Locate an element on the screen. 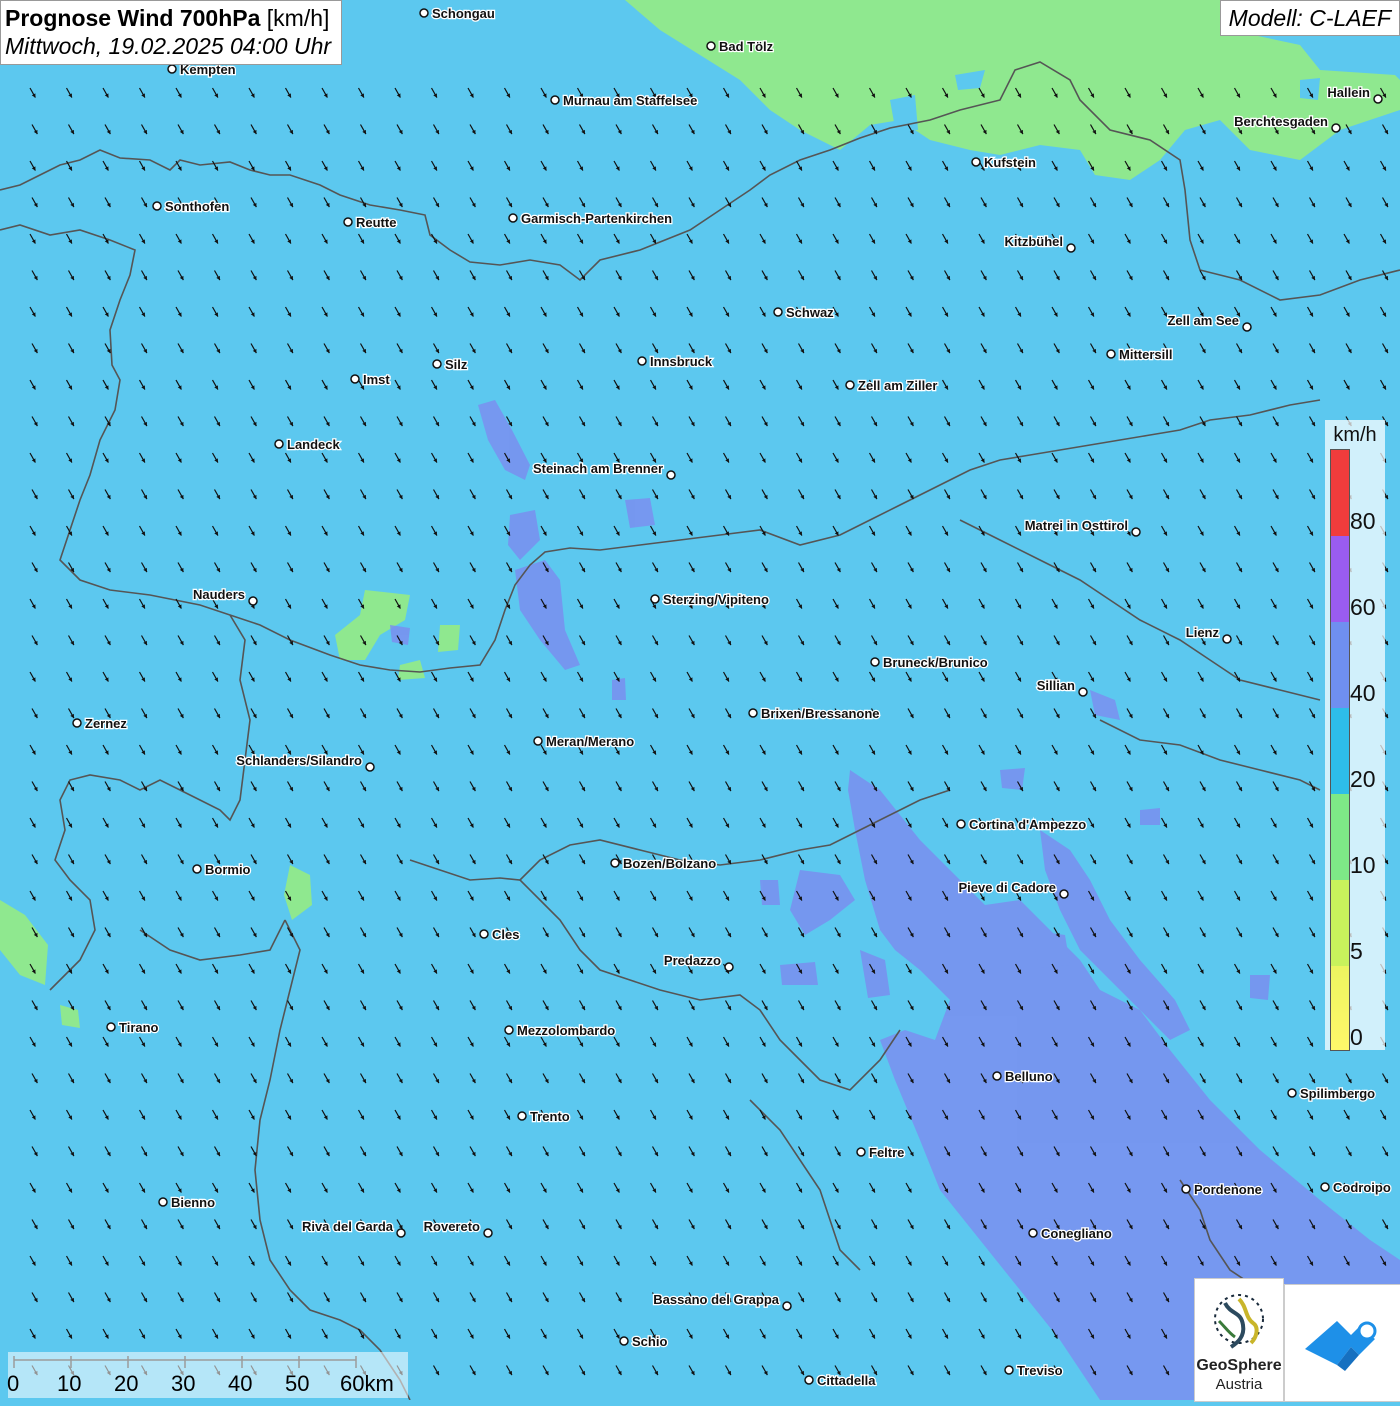 The width and height of the screenshot is (1400, 1406). city-label: Zell am Ziller is located at coordinates (897, 385).